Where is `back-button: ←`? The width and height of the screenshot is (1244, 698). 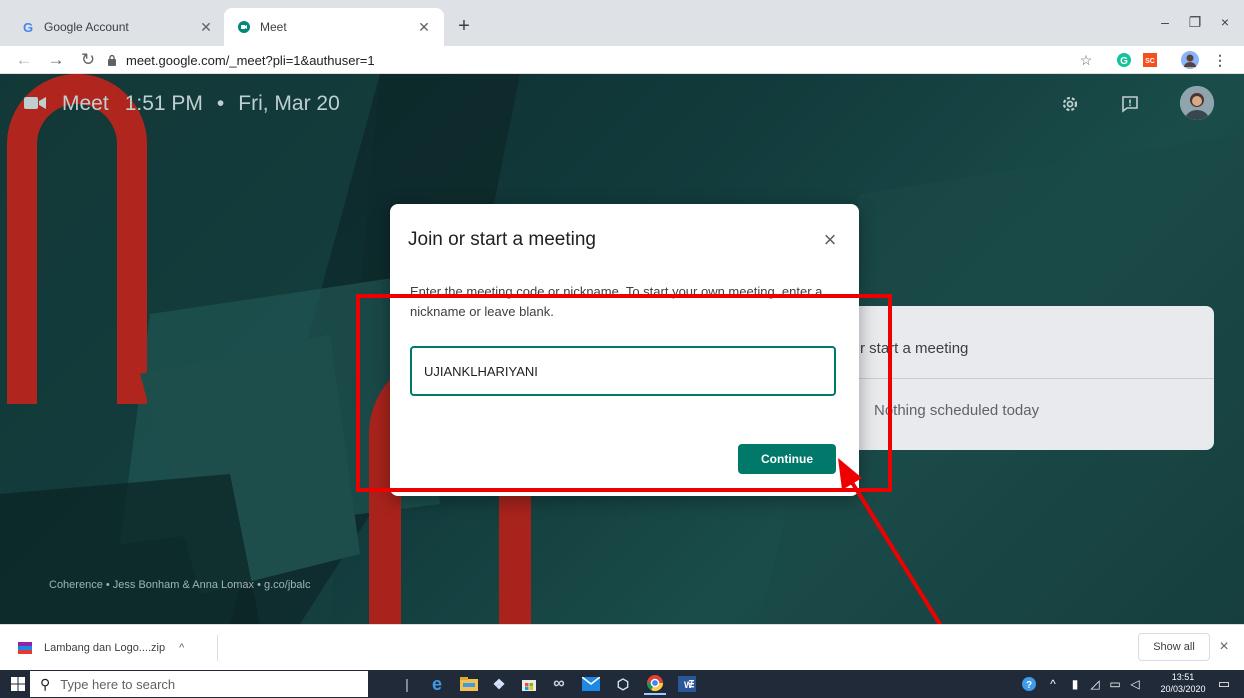 back-button: ← is located at coordinates (24, 60).